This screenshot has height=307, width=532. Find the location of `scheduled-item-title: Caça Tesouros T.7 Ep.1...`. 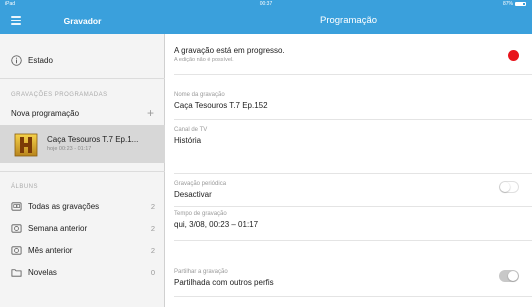

scheduled-item-title: Caça Tesouros T.7 Ep.1... is located at coordinates (93, 139).